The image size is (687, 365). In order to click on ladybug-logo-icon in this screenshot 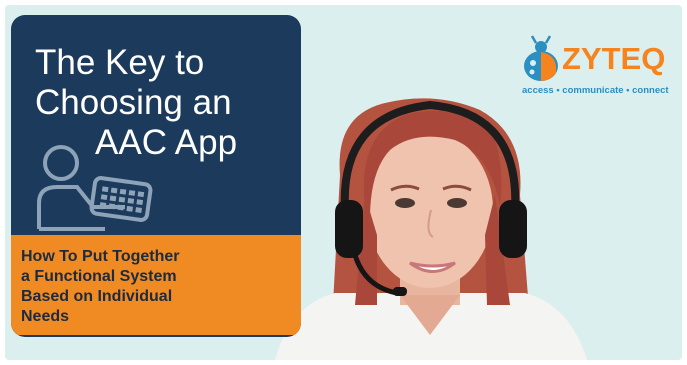, I will do `click(541, 58)`.